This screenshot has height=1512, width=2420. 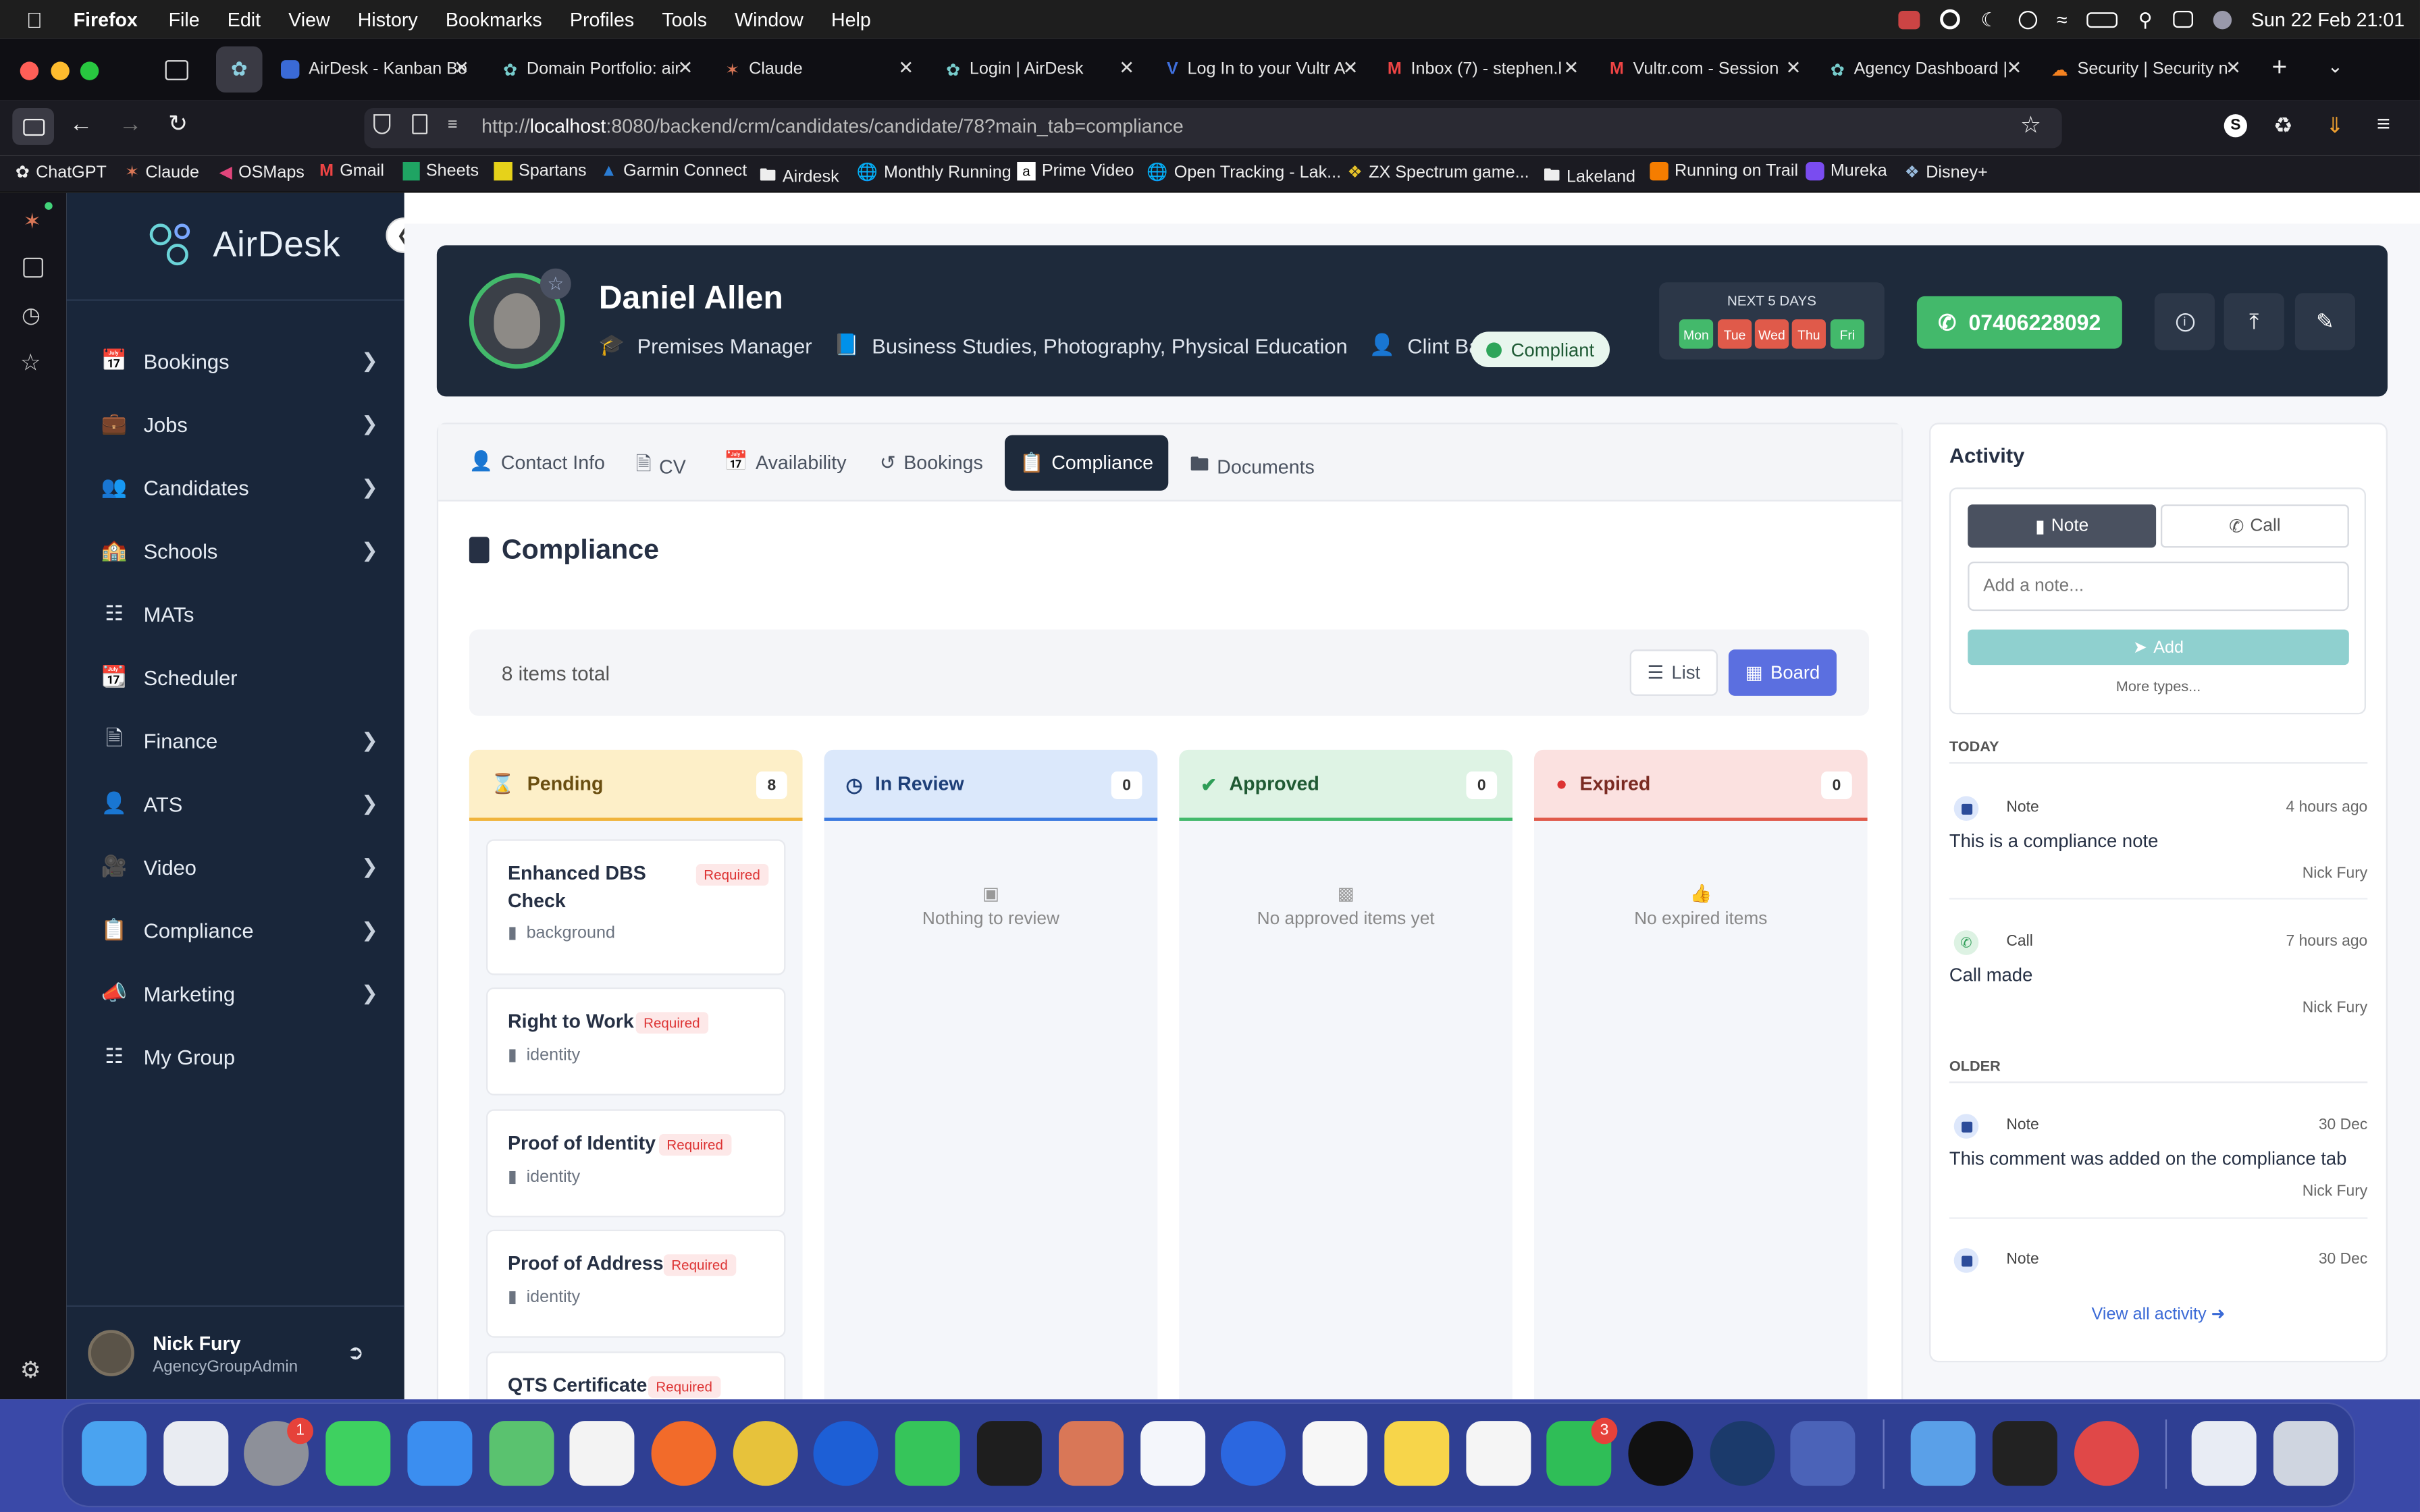 I want to click on bookmark-monthly-running: 🌐 Monthly Running, so click(x=934, y=172).